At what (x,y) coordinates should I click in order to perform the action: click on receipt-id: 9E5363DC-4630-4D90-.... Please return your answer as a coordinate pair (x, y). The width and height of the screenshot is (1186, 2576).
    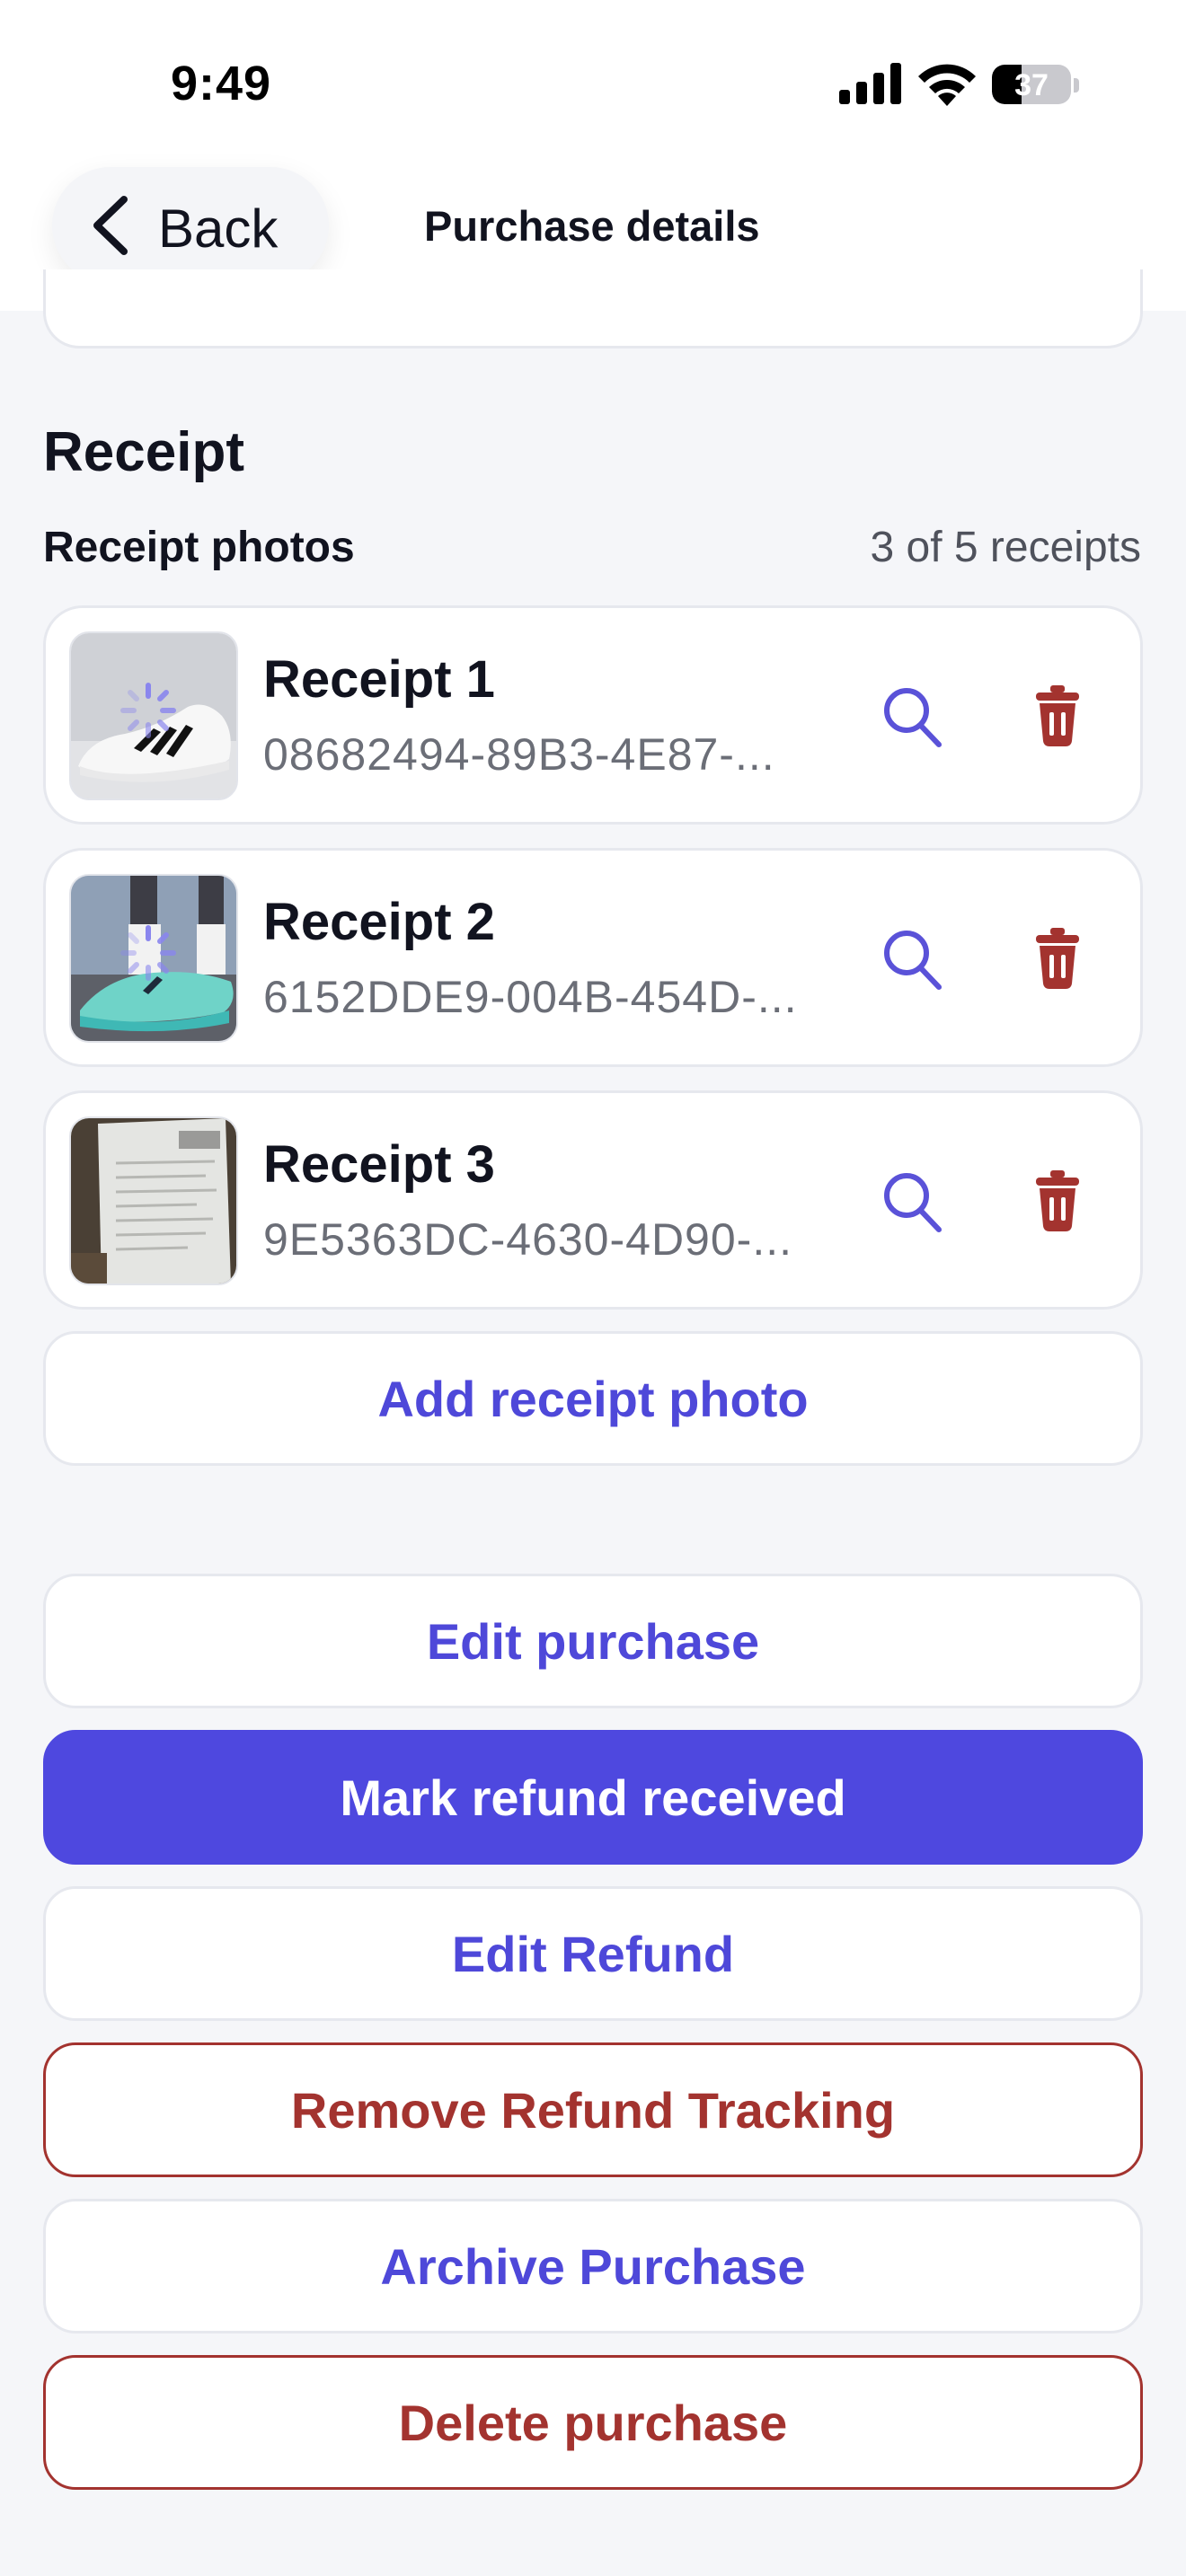
    Looking at the image, I should click on (527, 1239).